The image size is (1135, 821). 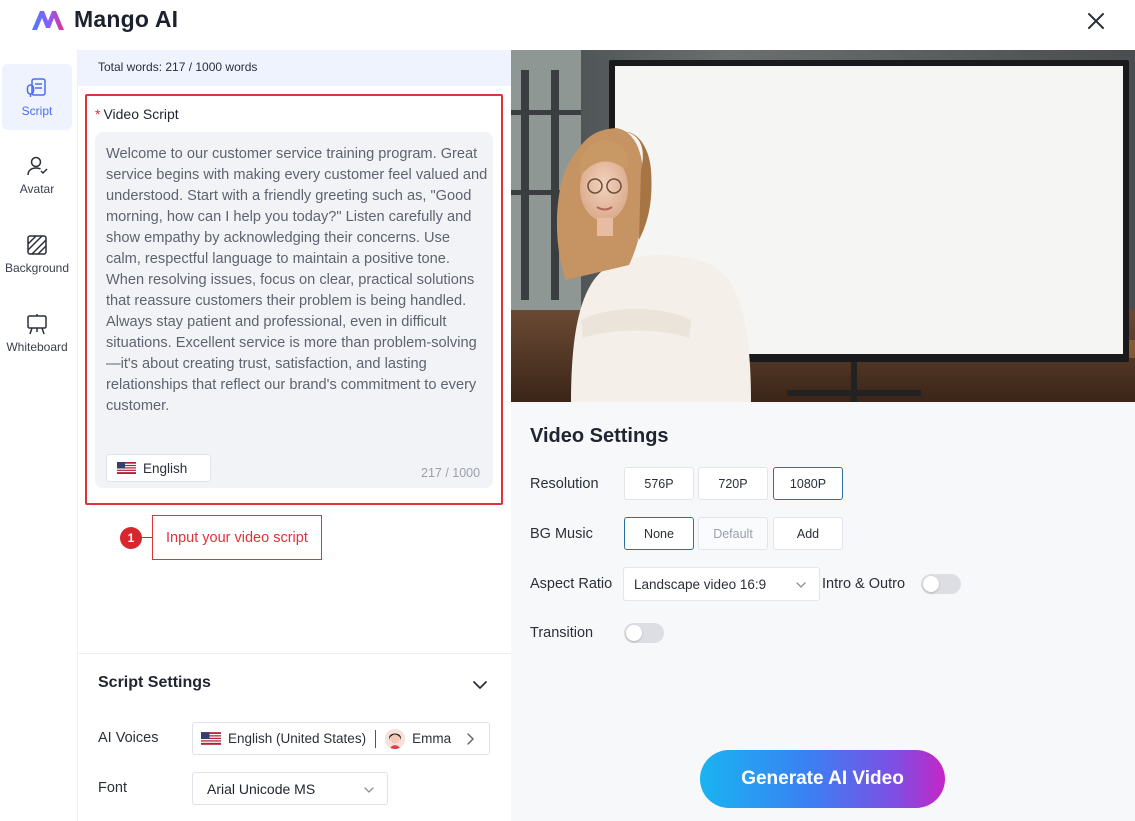 I want to click on sidebar-item-whiteboard: Whiteboard, so click(x=37, y=333).